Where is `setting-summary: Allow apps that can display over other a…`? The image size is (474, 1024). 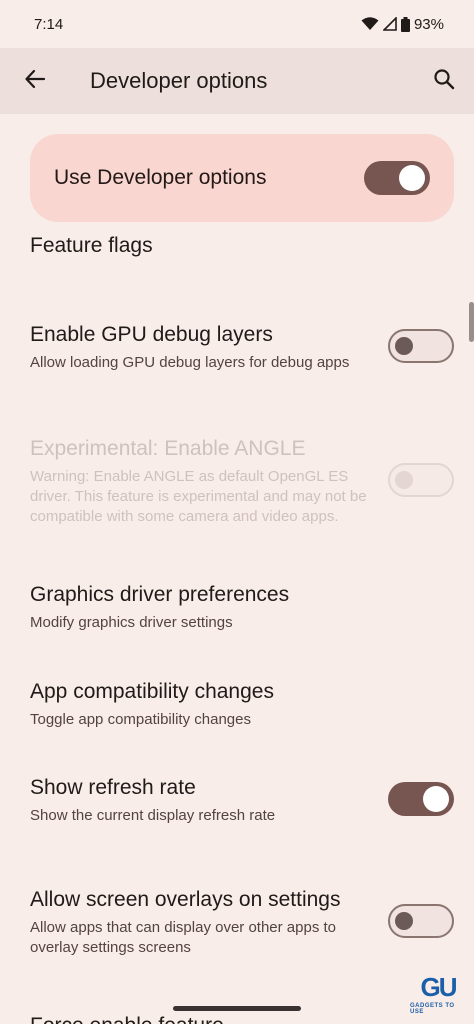
setting-summary: Allow apps that can display over other a… is located at coordinates (183, 937).